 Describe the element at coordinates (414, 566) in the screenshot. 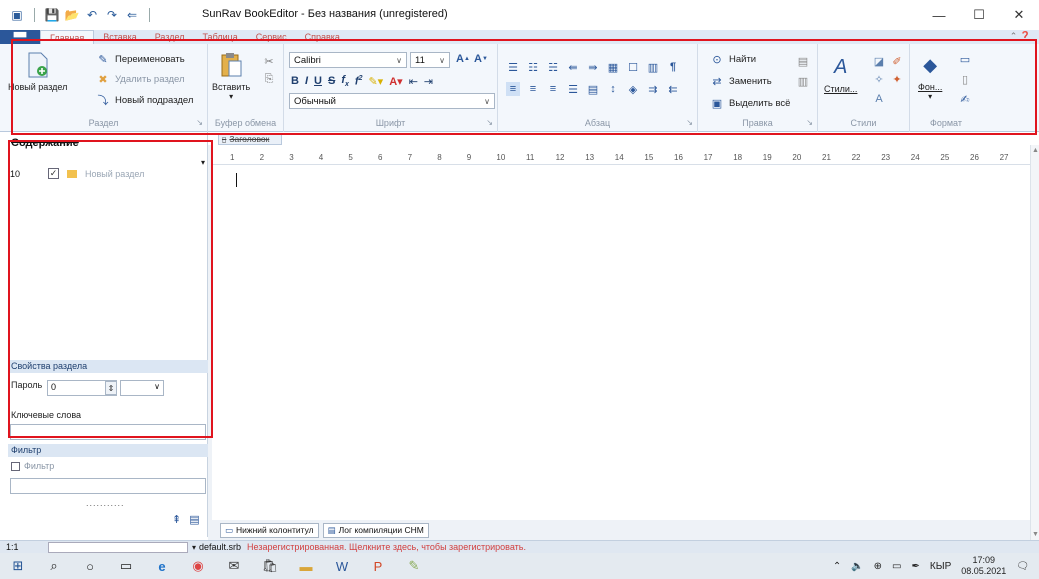

I see `bookeditor-taskbar-icon: ✎` at that location.